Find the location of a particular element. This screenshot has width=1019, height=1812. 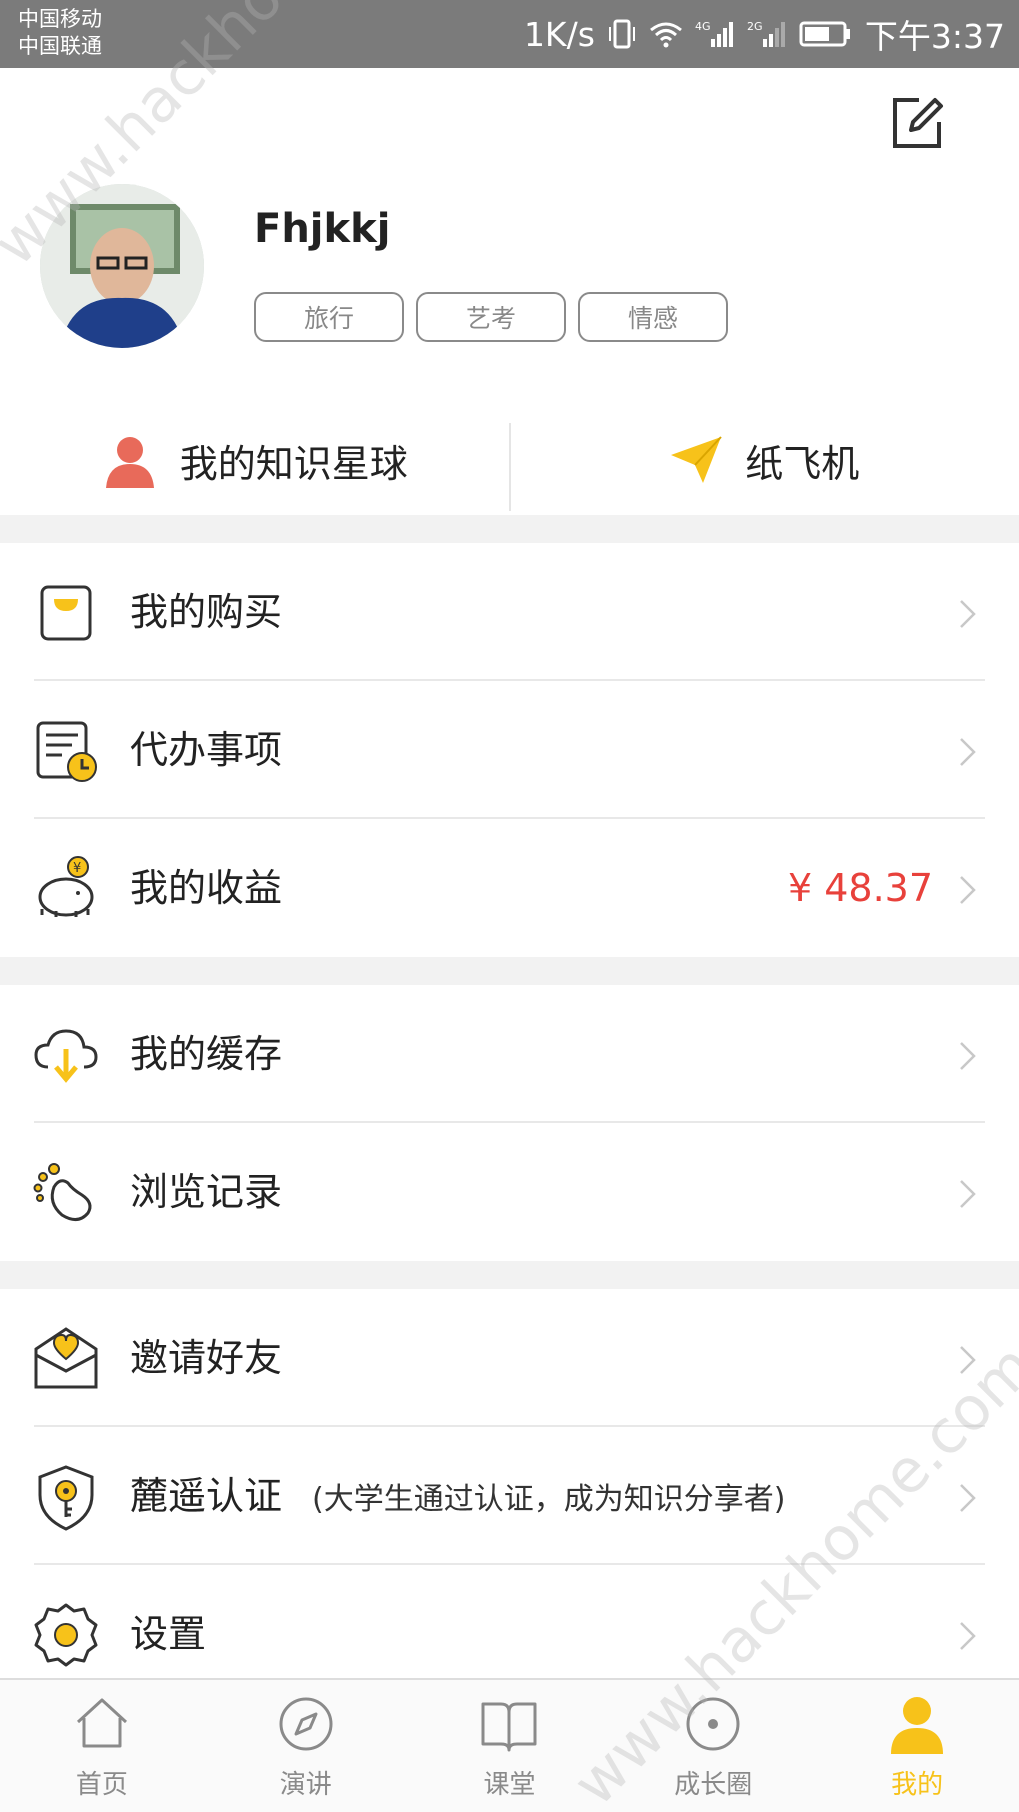

todo-clock-icon is located at coordinates (66, 751).